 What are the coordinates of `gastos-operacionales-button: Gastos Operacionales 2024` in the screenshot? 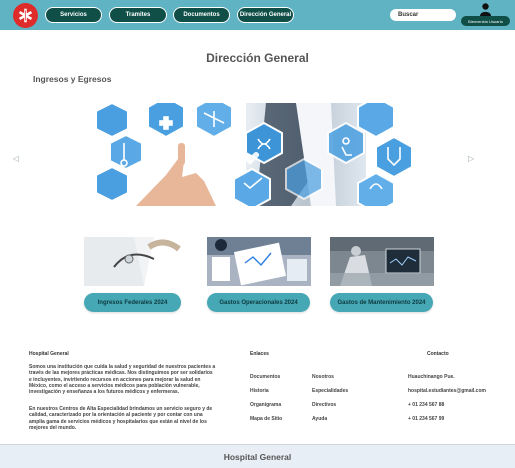 It's located at (258, 302).